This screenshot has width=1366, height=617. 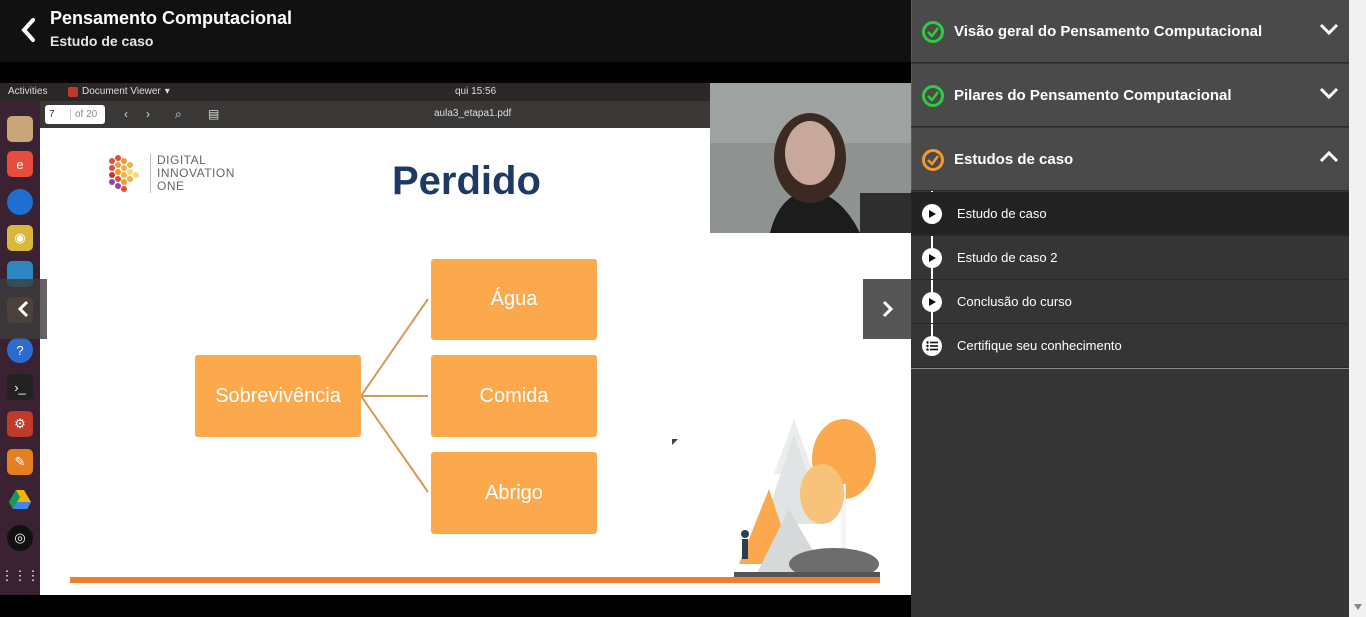 What do you see at coordinates (1130, 159) in the screenshot?
I see `section-estudos-de-caso: Estudos de caso` at bounding box center [1130, 159].